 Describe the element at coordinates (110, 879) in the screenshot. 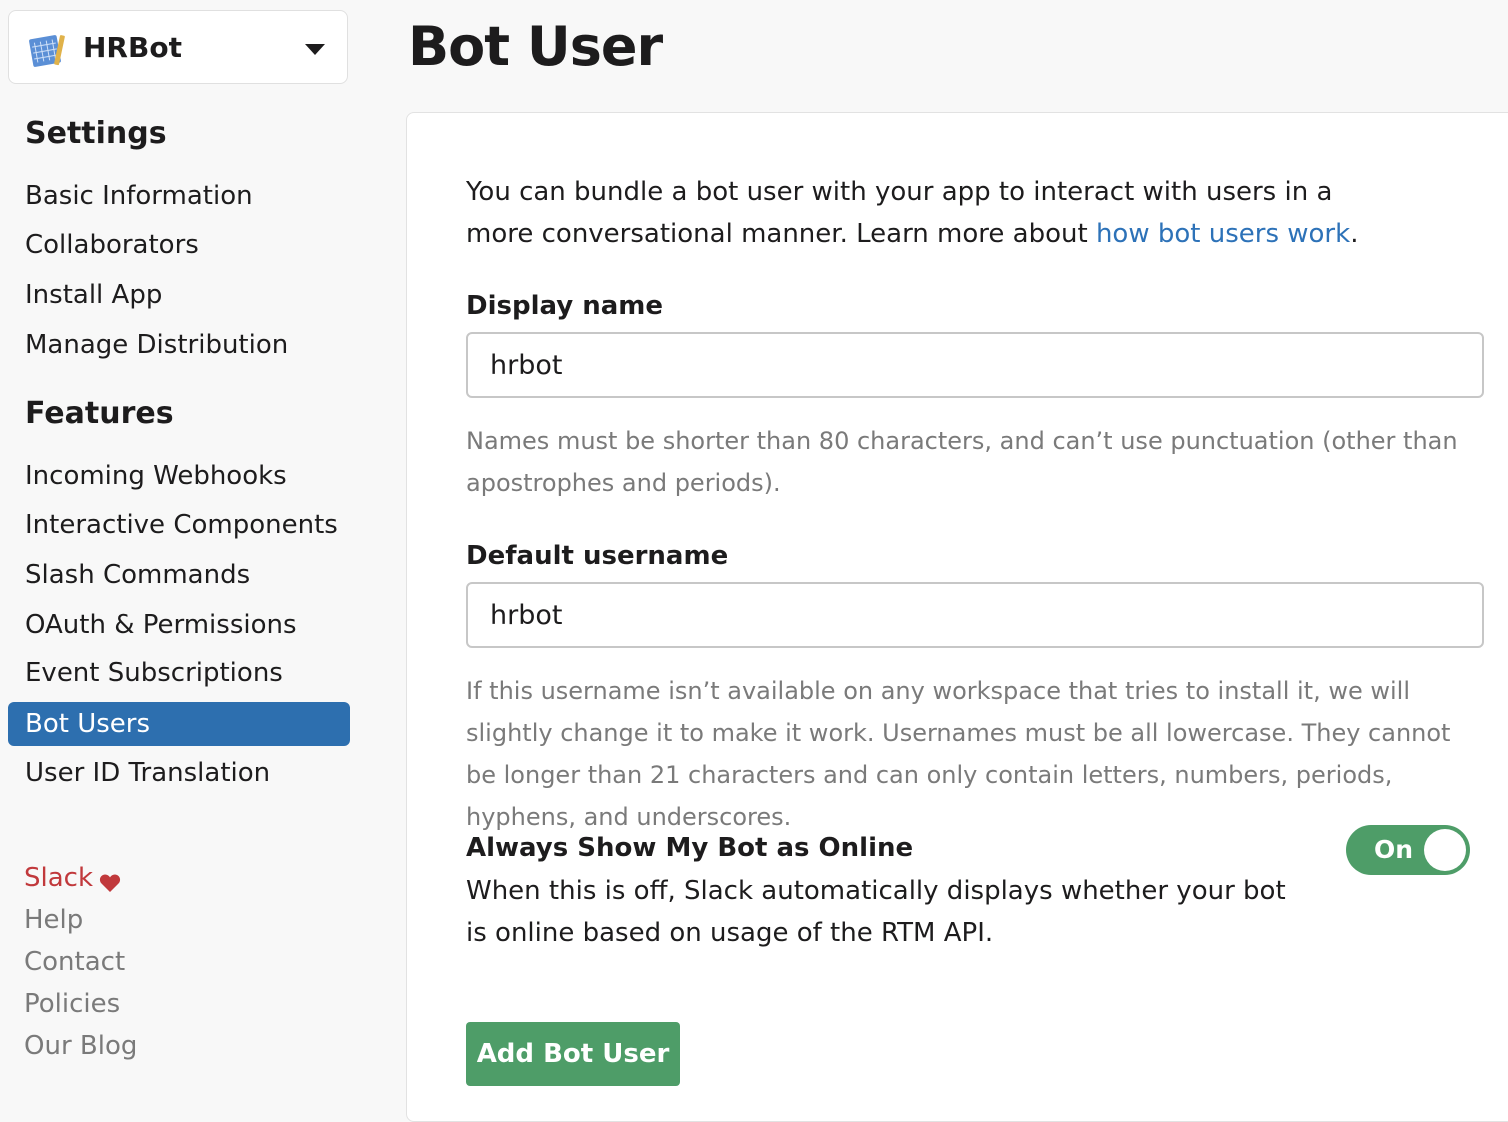

I see `heart-icon` at that location.